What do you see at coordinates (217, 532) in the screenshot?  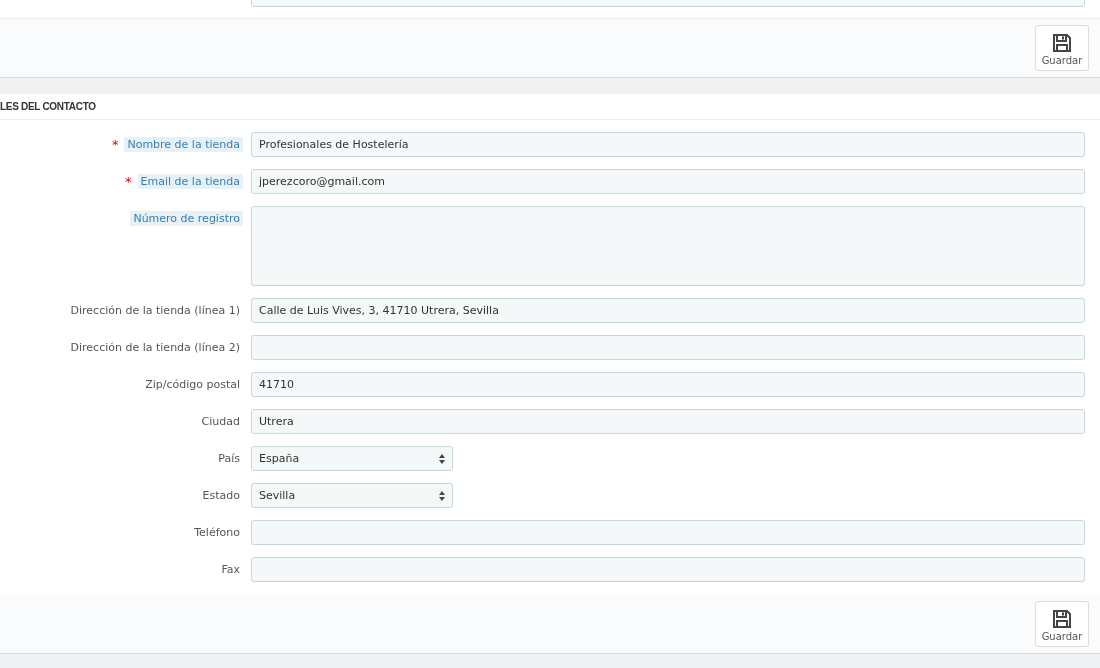 I see `field-label: Teléfono` at bounding box center [217, 532].